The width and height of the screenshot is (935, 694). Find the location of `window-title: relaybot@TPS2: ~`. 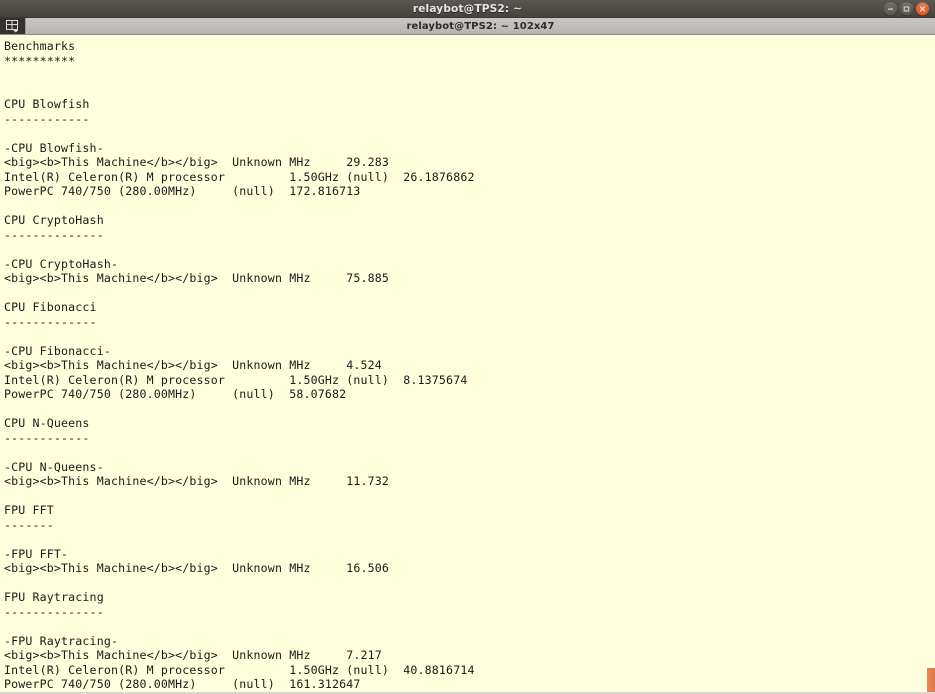

window-title: relaybot@TPS2: ~ is located at coordinates (467, 8).